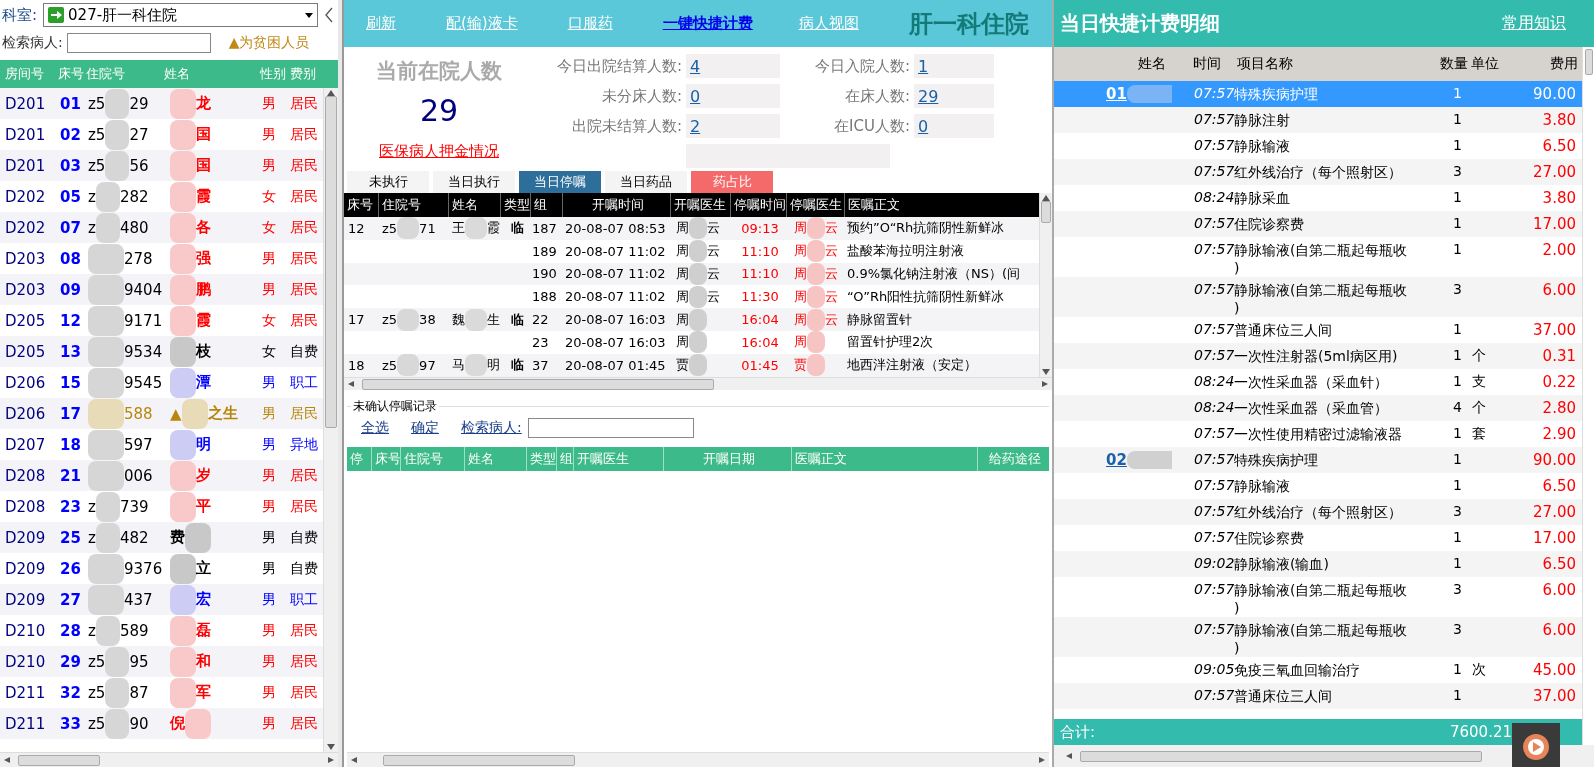 This screenshot has width=1594, height=767. What do you see at coordinates (375, 428) in the screenshot?
I see `action-link: 全选` at bounding box center [375, 428].